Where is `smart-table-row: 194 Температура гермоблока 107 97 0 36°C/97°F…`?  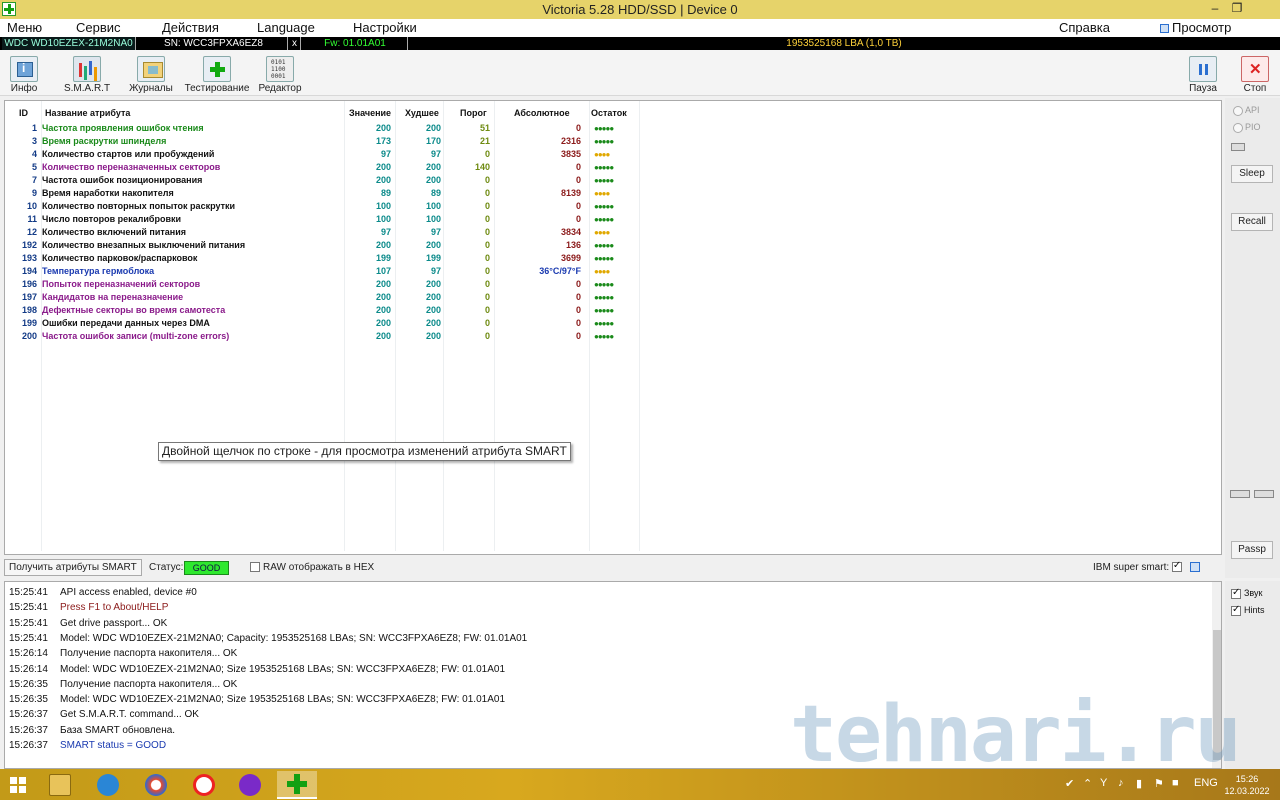 smart-table-row: 194 Температура гермоблока 107 97 0 36°C/97°F… is located at coordinates (323, 271).